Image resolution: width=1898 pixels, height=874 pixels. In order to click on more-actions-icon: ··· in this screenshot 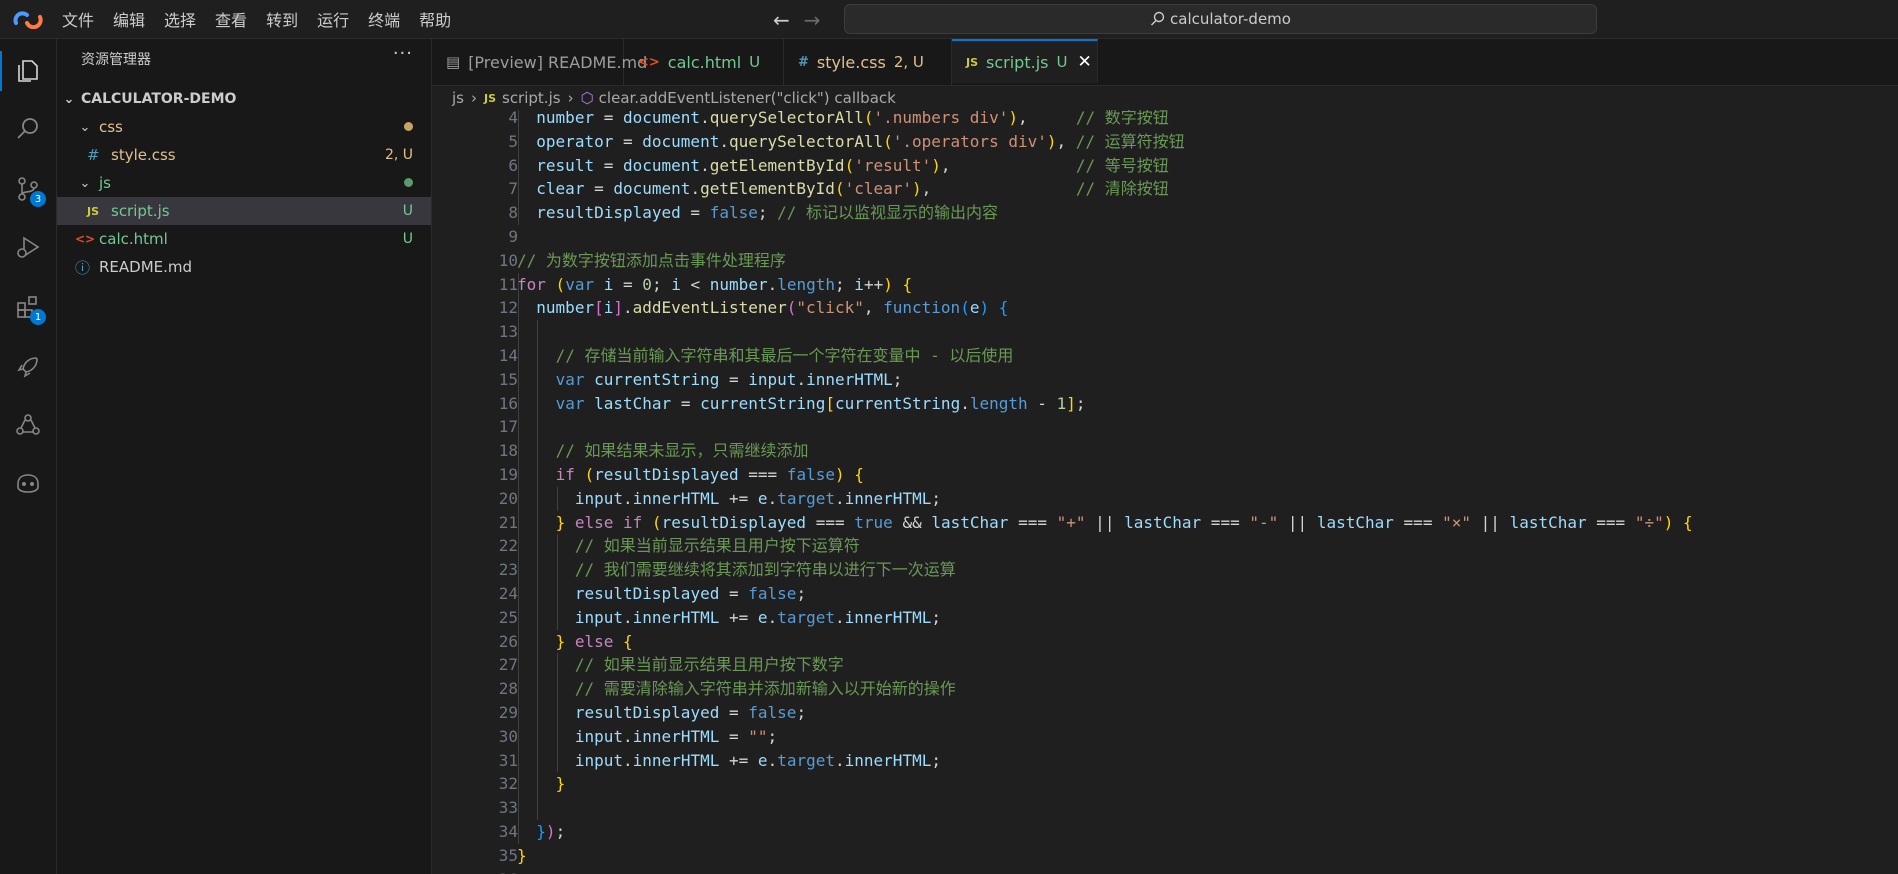, I will do `click(403, 53)`.